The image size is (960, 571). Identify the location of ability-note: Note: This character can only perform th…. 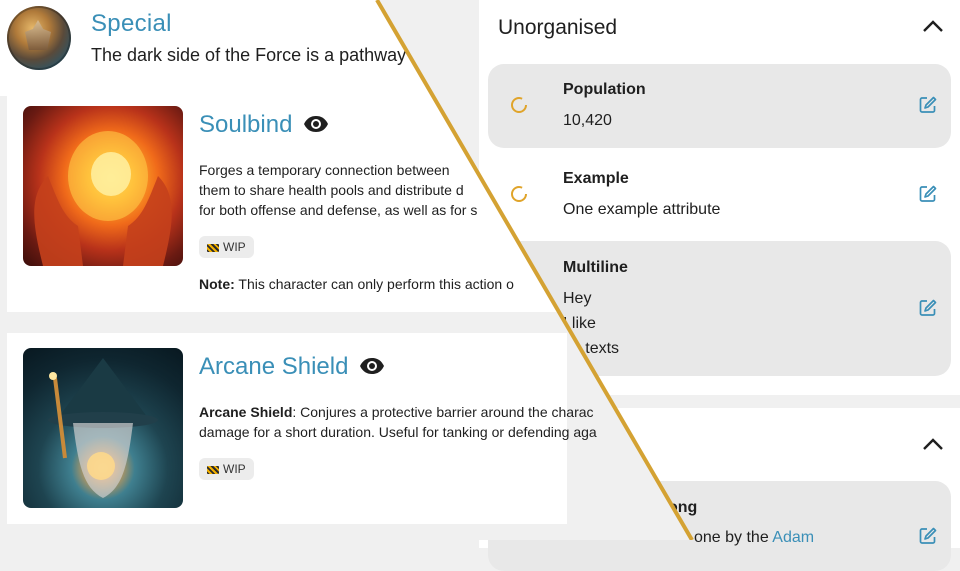
(356, 284).